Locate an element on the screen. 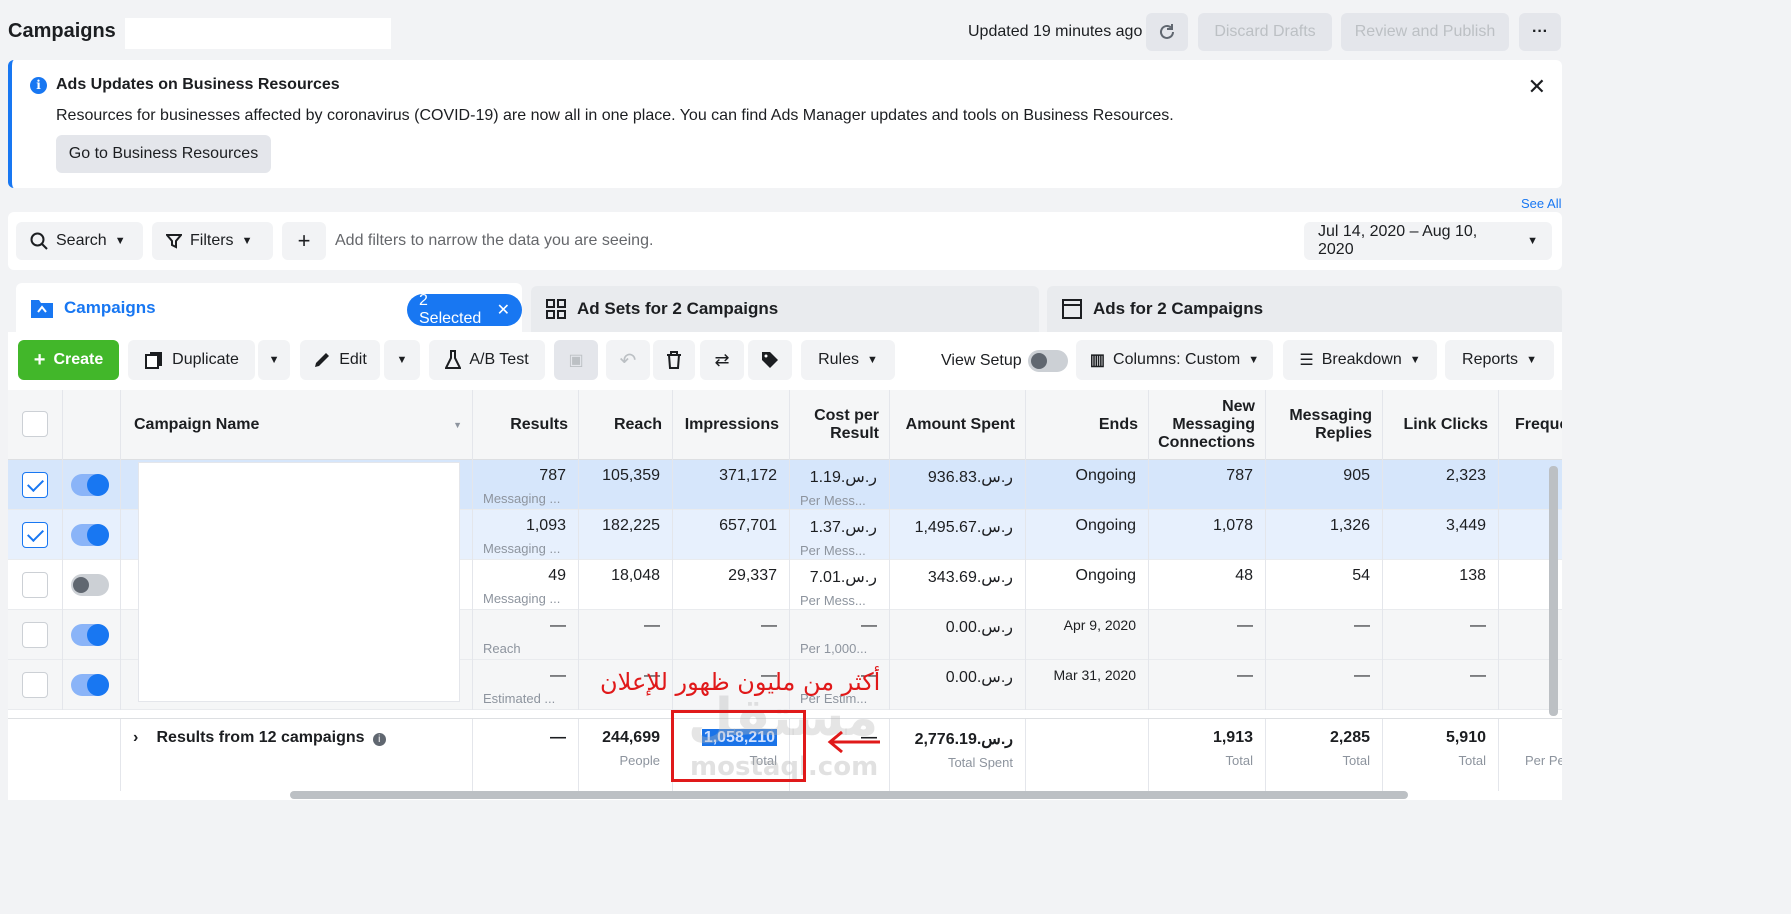 The image size is (1791, 914). create-button: + Create is located at coordinates (68, 360).